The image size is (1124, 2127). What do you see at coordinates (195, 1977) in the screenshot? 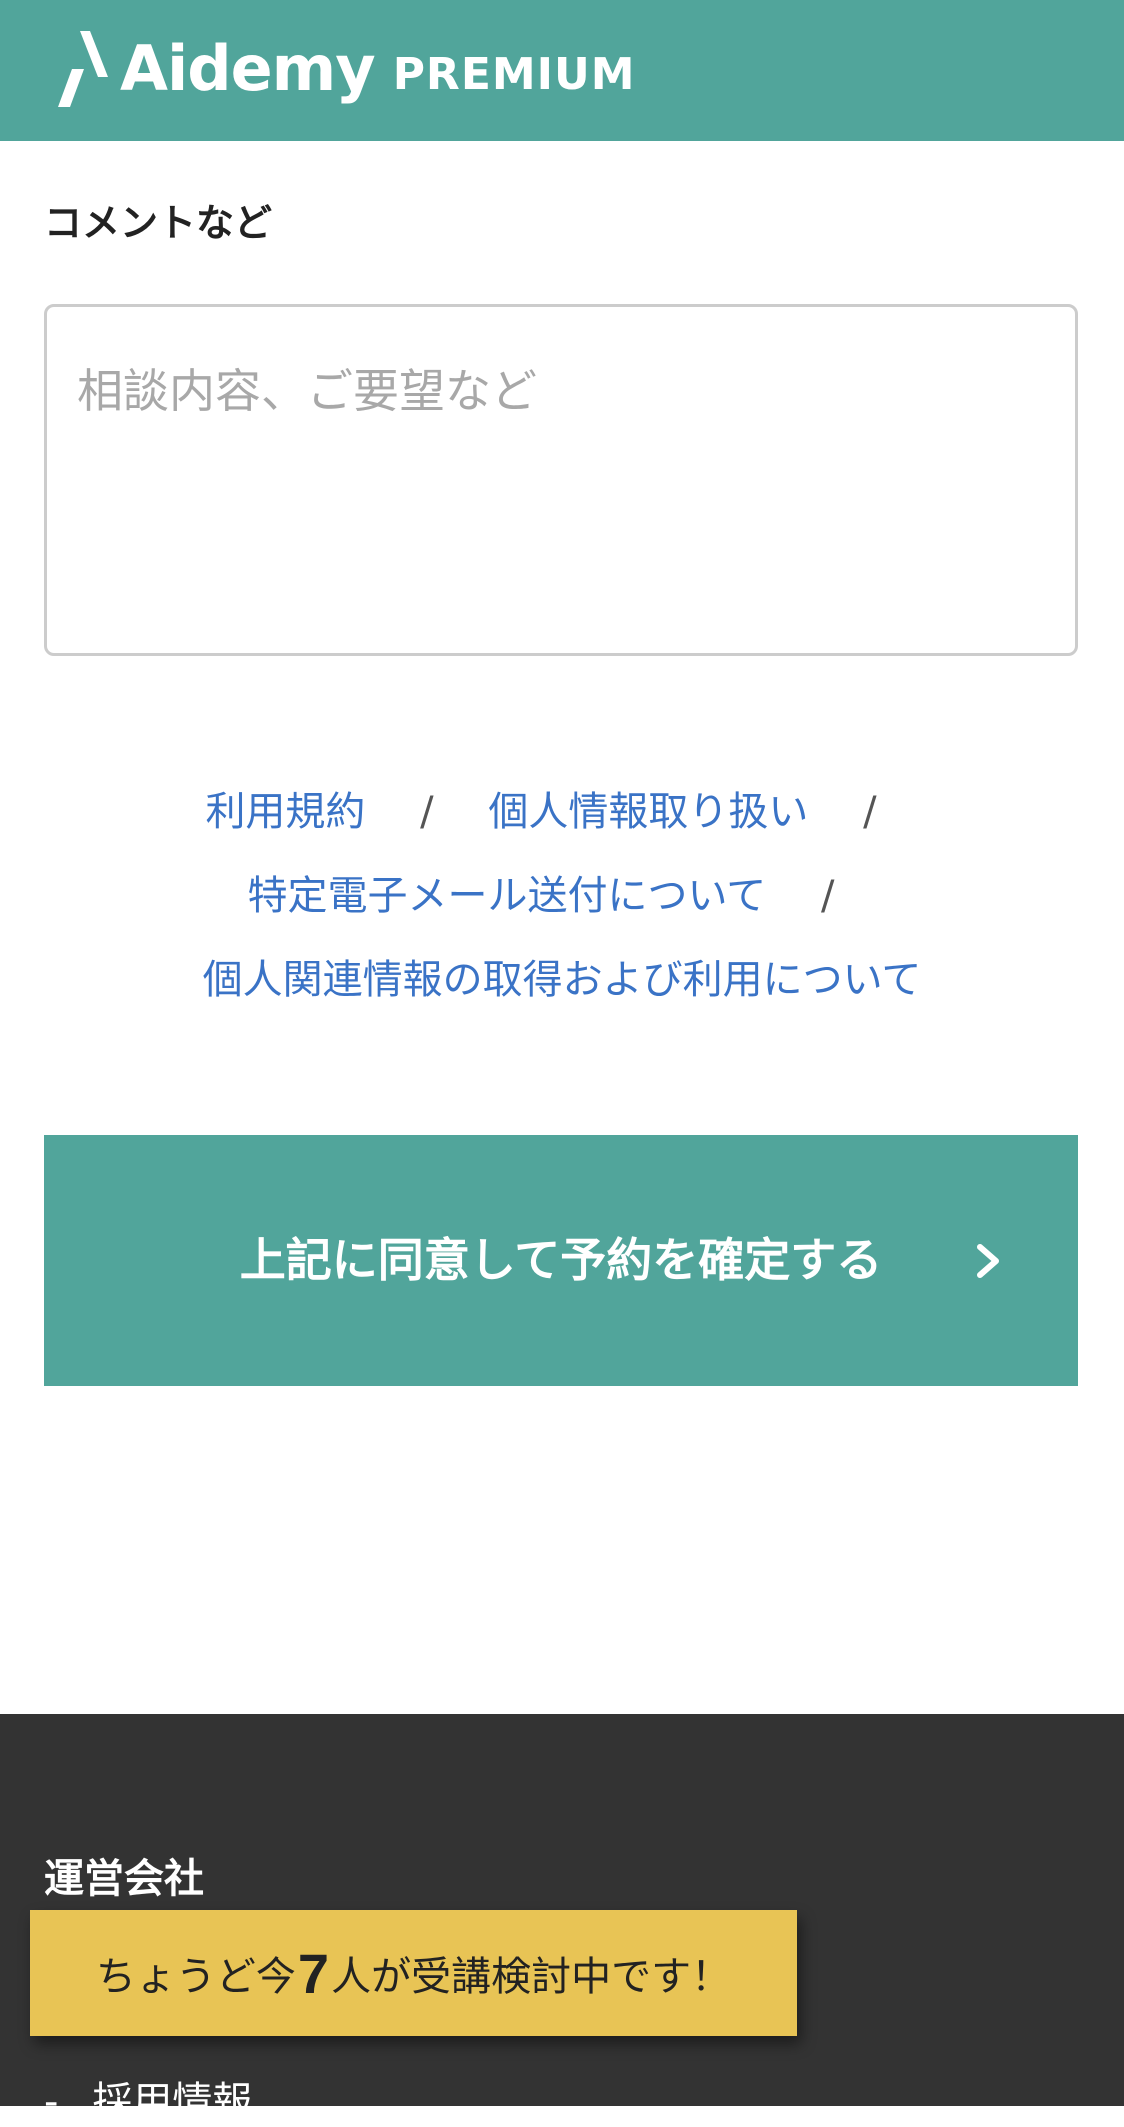
I see `banner-prefix: ちょうど今` at bounding box center [195, 1977].